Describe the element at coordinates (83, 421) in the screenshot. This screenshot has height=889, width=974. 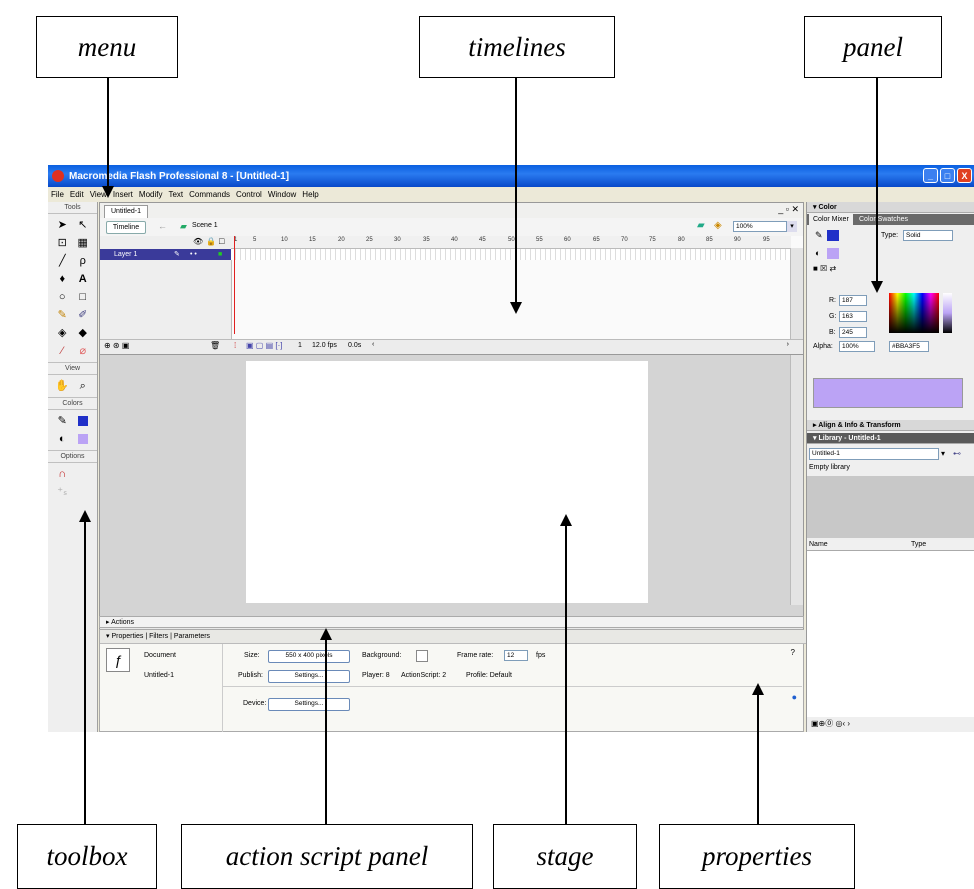
I see `stroke-color-swatch` at that location.